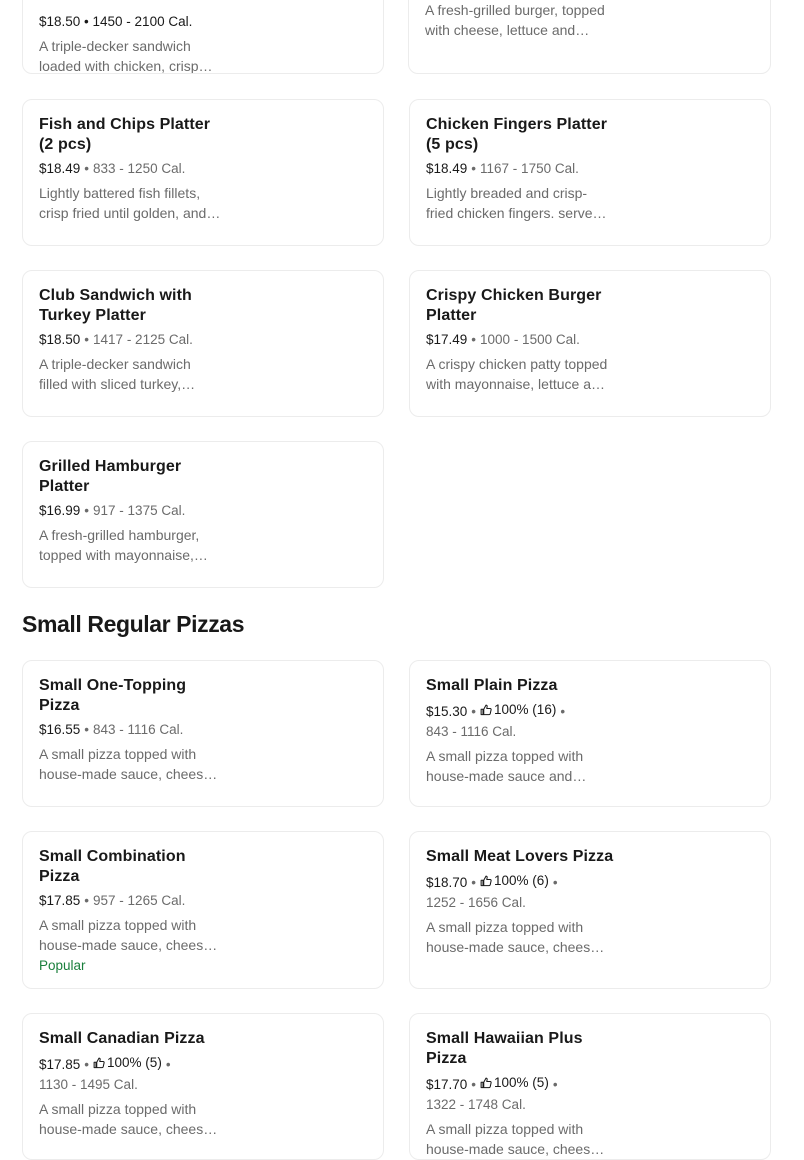 This screenshot has height=1160, width=804. Describe the element at coordinates (476, 902) in the screenshot. I see `item-calories: 1252 - 1656 Cal.` at that location.